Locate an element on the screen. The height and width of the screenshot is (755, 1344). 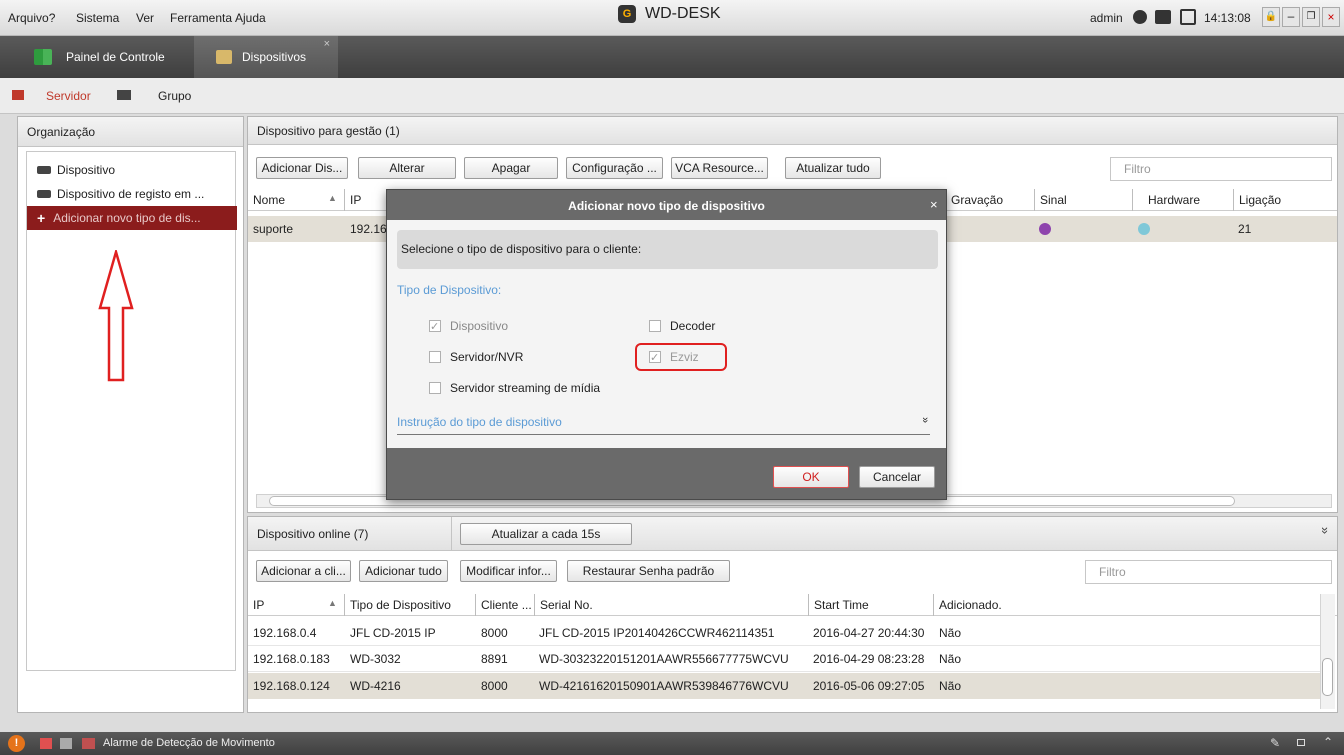
expand-icon: » is located at coordinates (925, 420).